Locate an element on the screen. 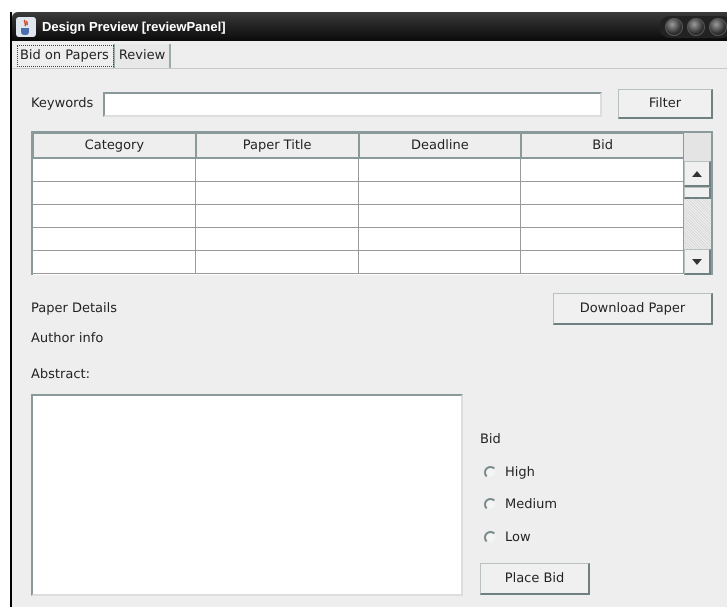 Image resolution: width=727 pixels, height=607 pixels. scroll-down-button is located at coordinates (697, 262).